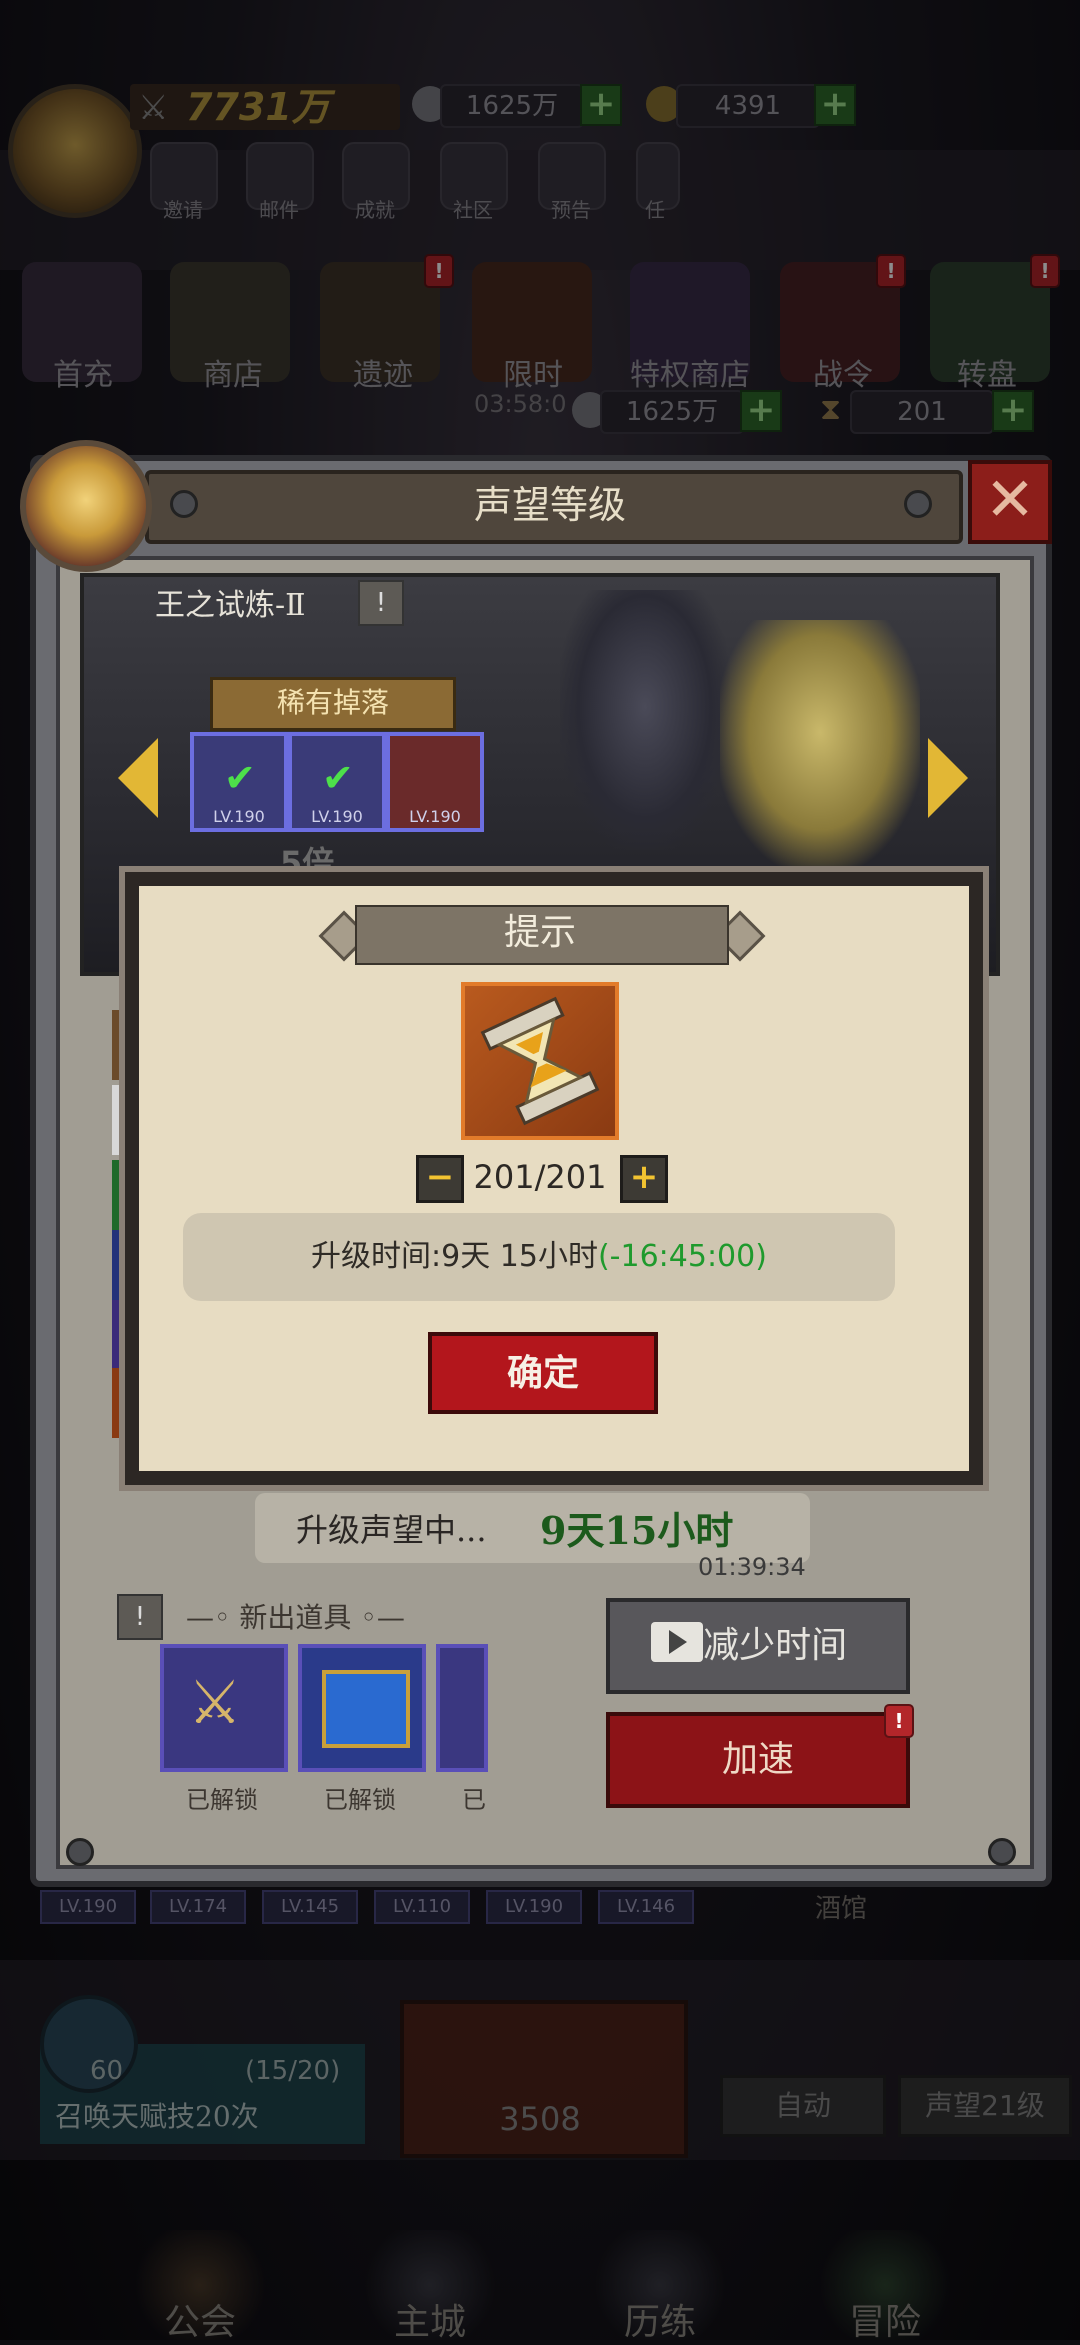 The height and width of the screenshot is (2345, 1080). Describe the element at coordinates (645, 720) in the screenshot. I see `boss-dark-knight` at that location.